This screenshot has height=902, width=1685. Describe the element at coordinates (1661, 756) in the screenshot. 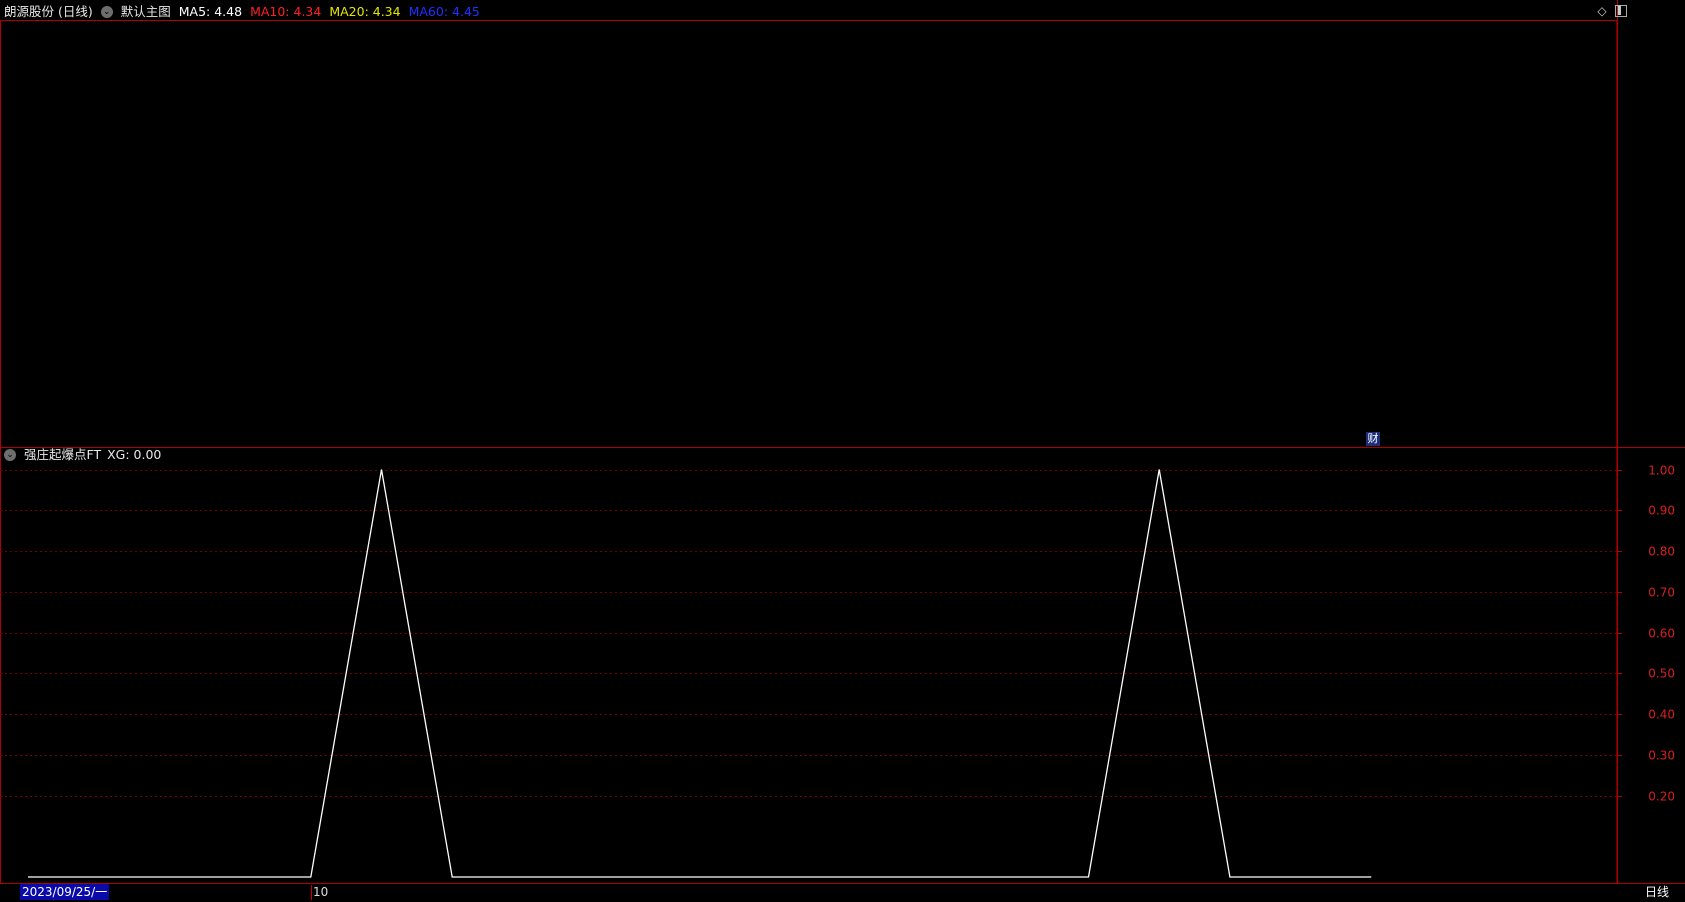

I see `indicator-tick-label: 0.30` at that location.